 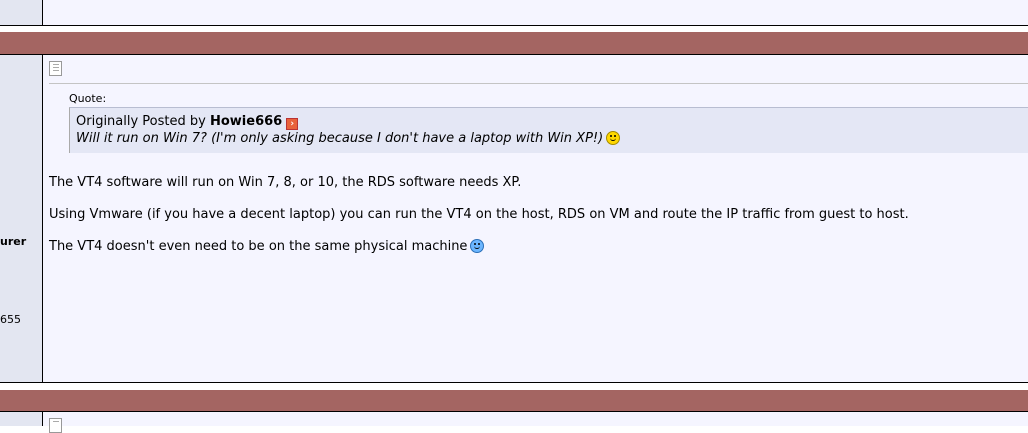 I want to click on prev-post-body, so click(x=535, y=12).